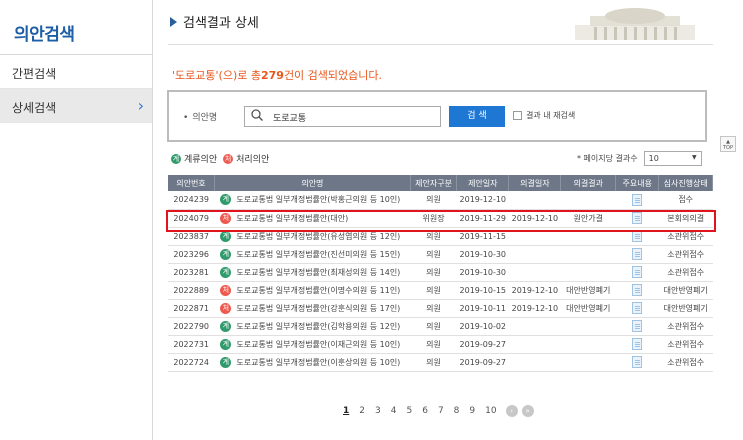  What do you see at coordinates (527, 411) in the screenshot?
I see `last-page-icon: »` at bounding box center [527, 411].